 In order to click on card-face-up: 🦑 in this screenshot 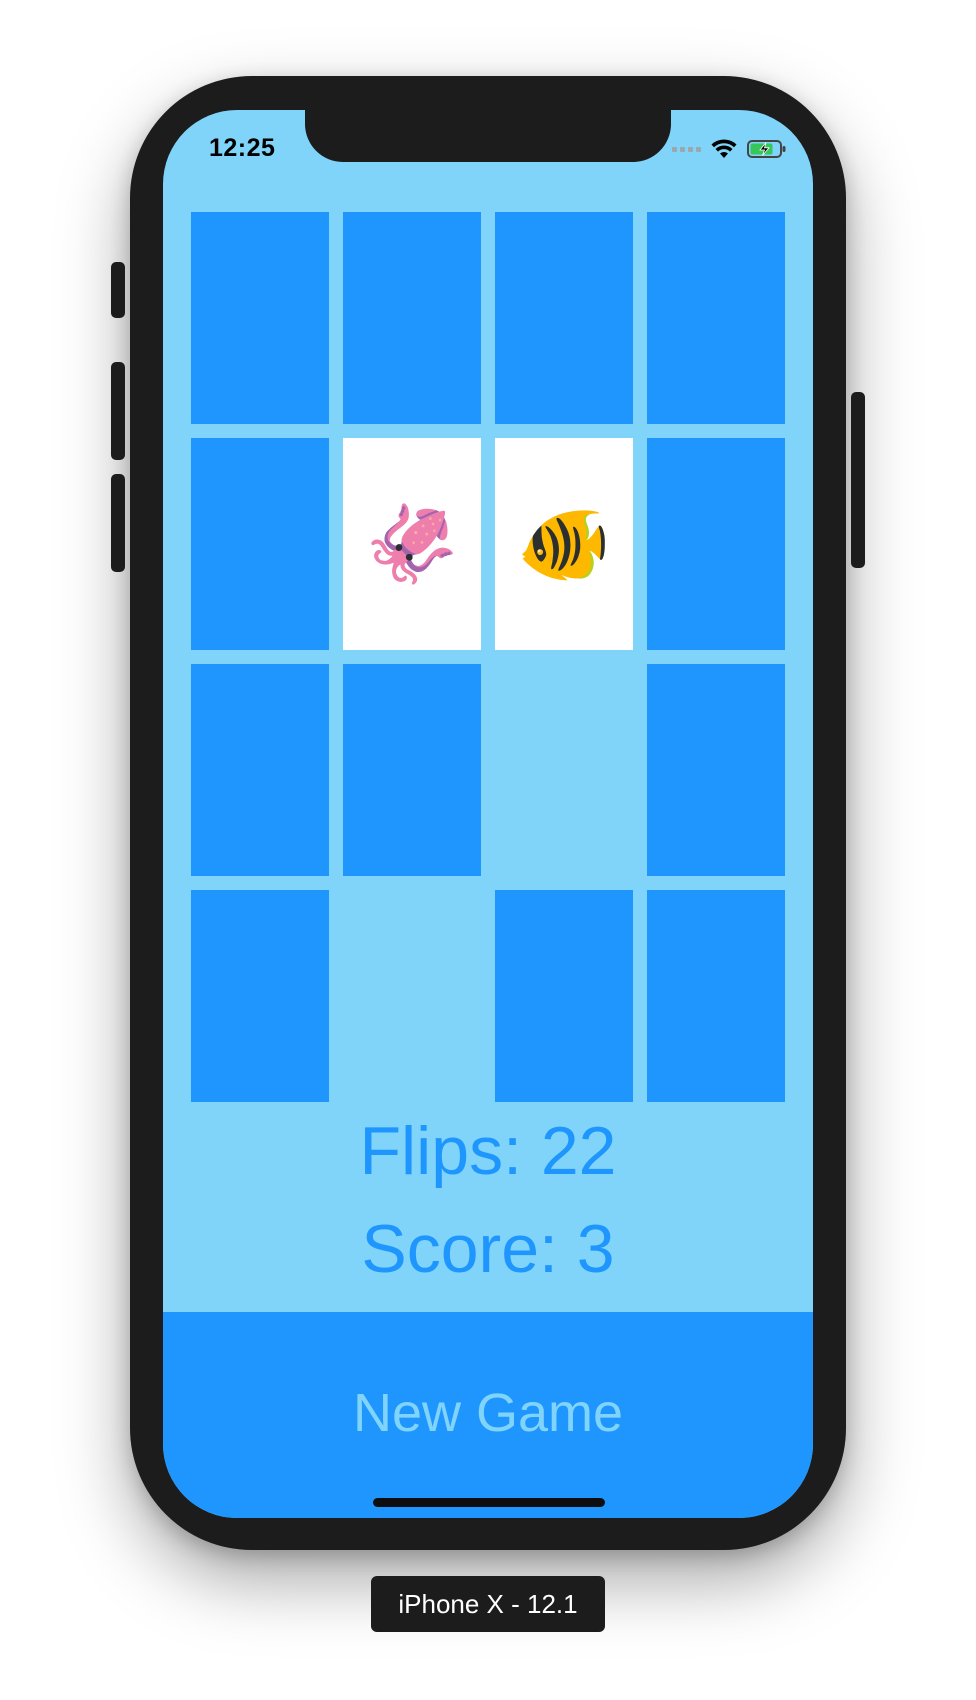, I will do `click(412, 544)`.